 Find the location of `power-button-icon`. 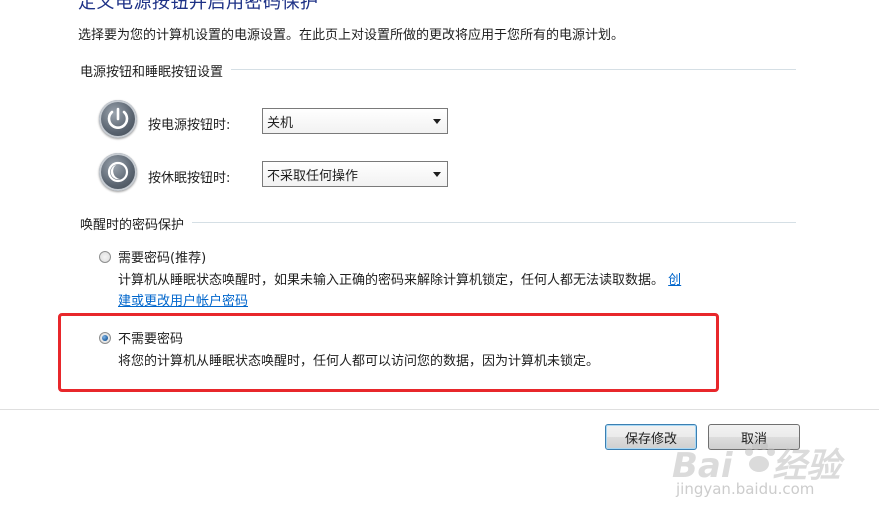

power-button-icon is located at coordinates (118, 119).